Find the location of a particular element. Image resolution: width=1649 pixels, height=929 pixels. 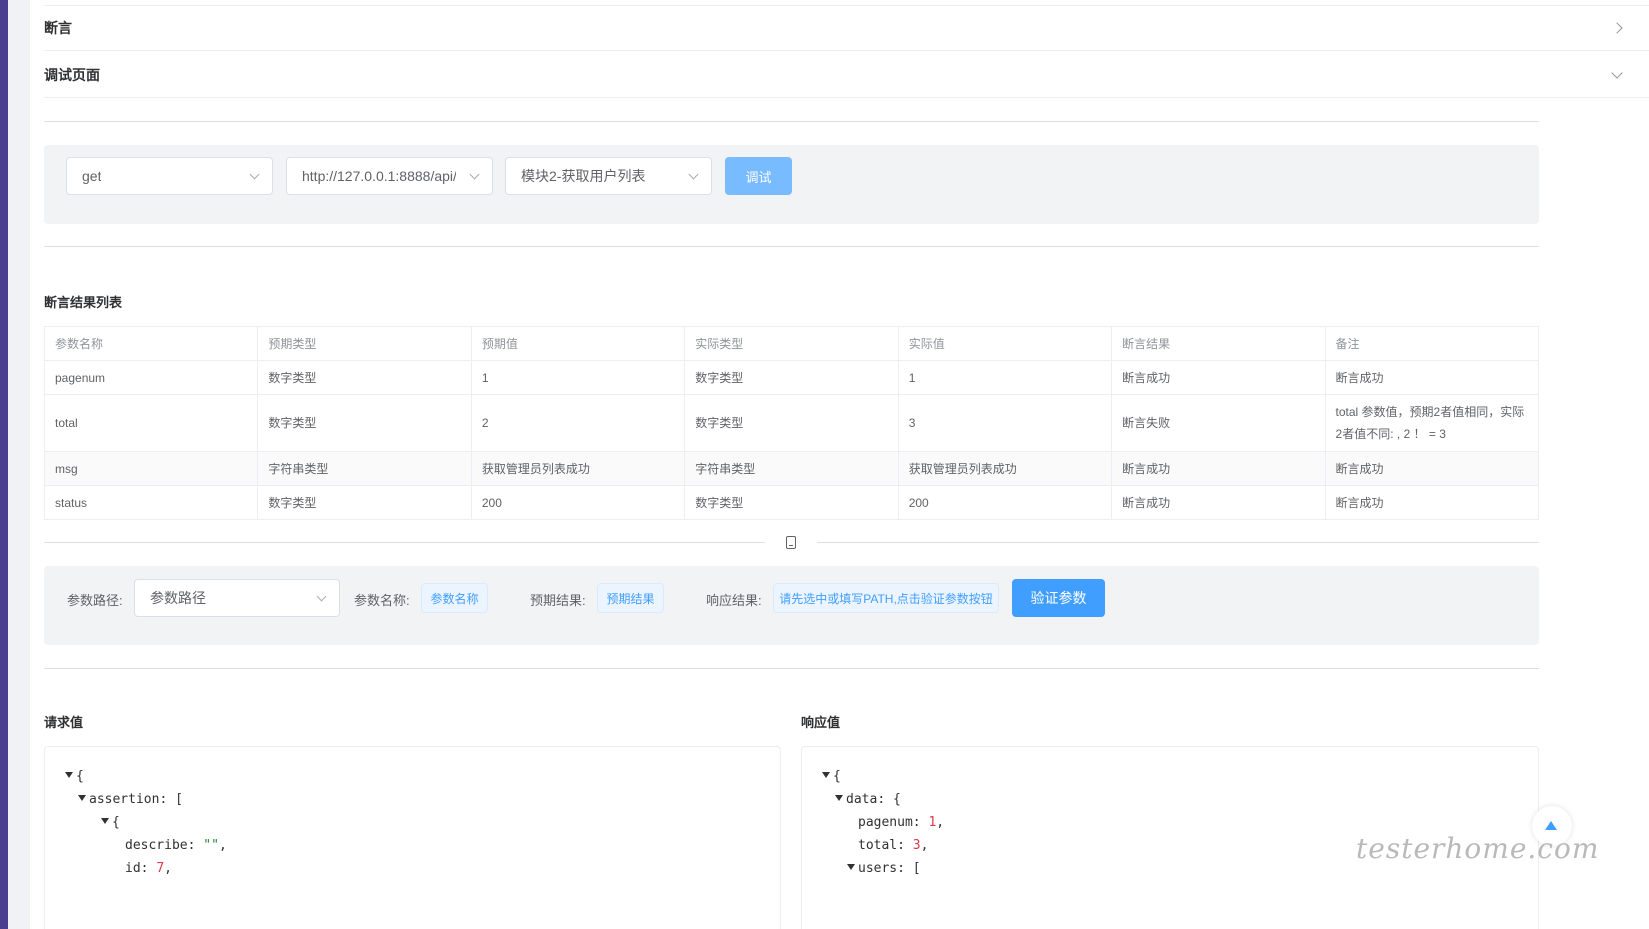

table-cell: status is located at coordinates (151, 502).